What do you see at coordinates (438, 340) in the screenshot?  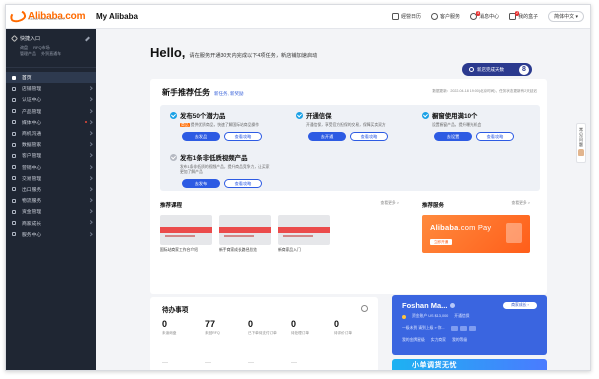 I see `verified-supplier-link: 实力商家` at bounding box center [438, 340].